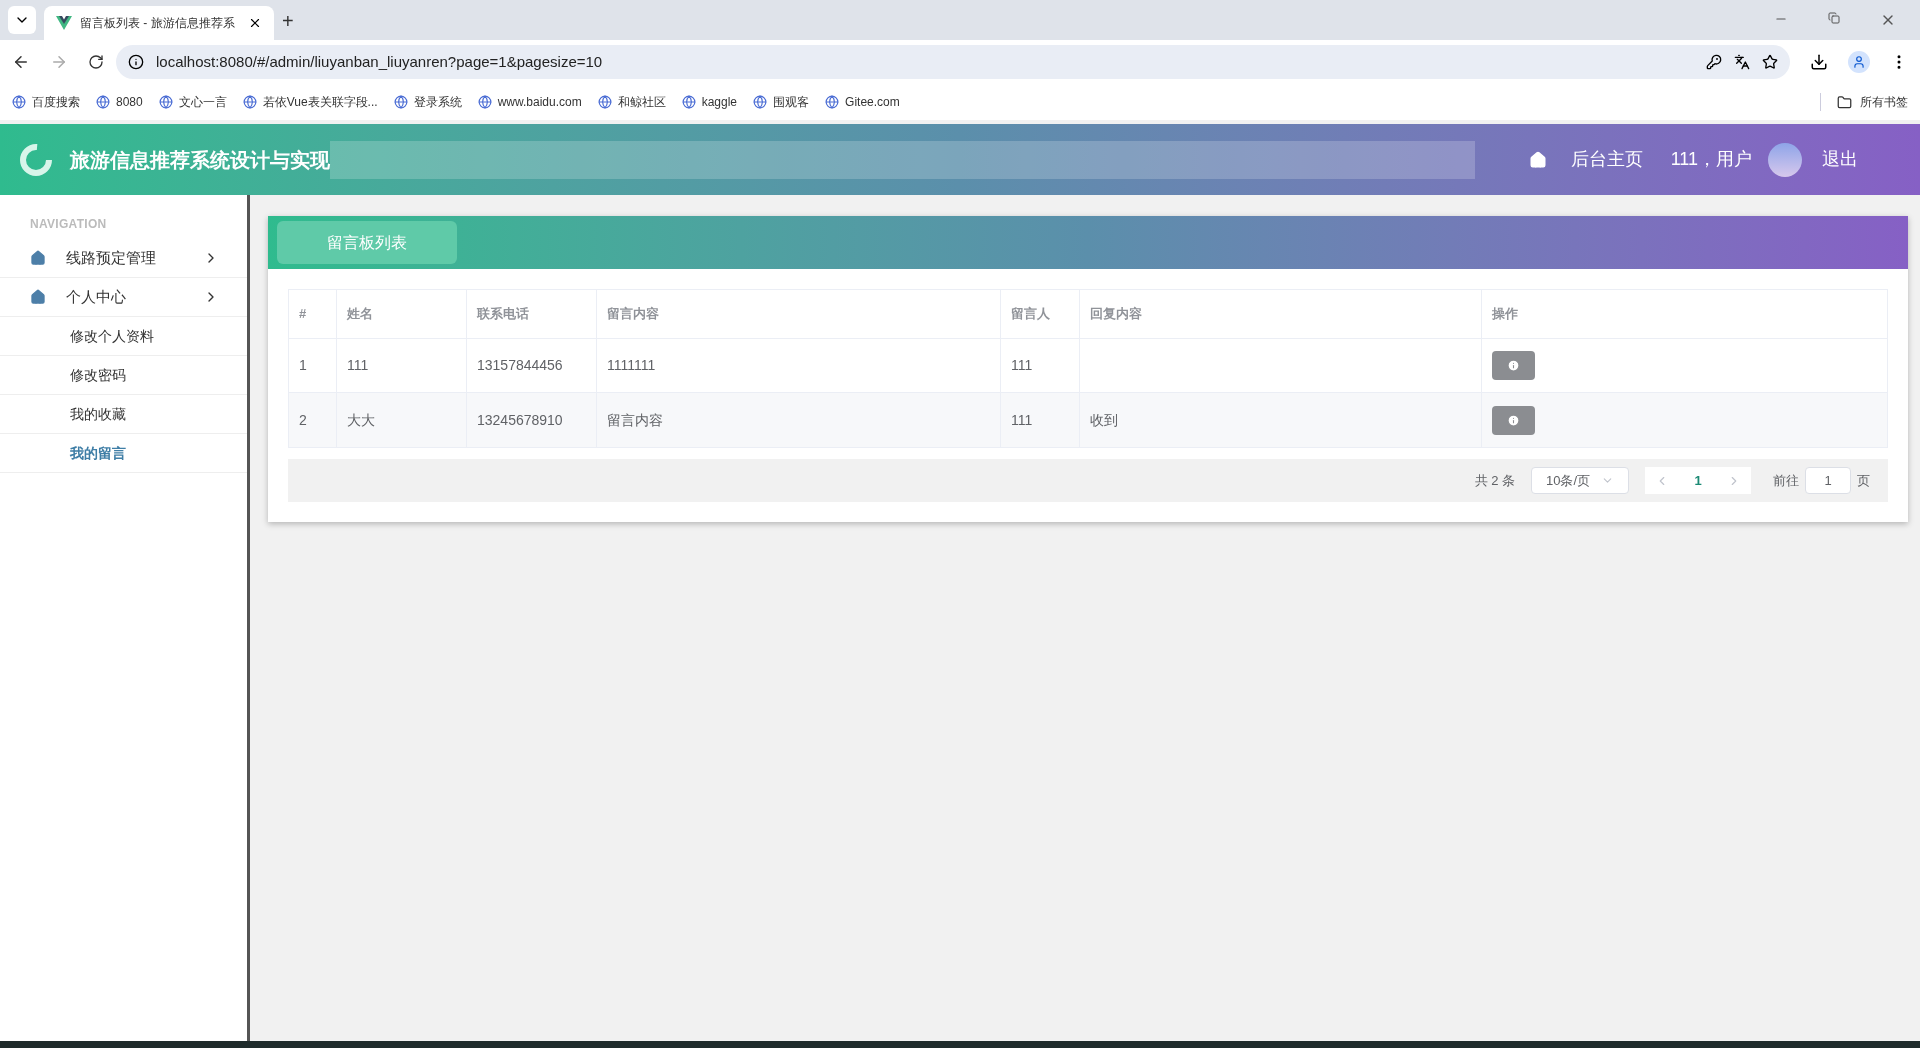  What do you see at coordinates (1786, 480) in the screenshot?
I see `goto-label: 前往` at bounding box center [1786, 480].